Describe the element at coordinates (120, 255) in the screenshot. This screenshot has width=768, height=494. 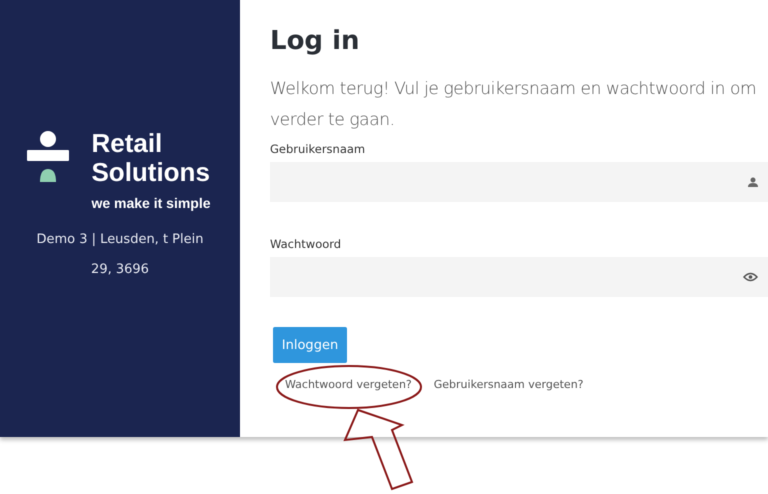
I see `location-text: Demo 3 | Leusden, t Plein 29, 3696` at that location.